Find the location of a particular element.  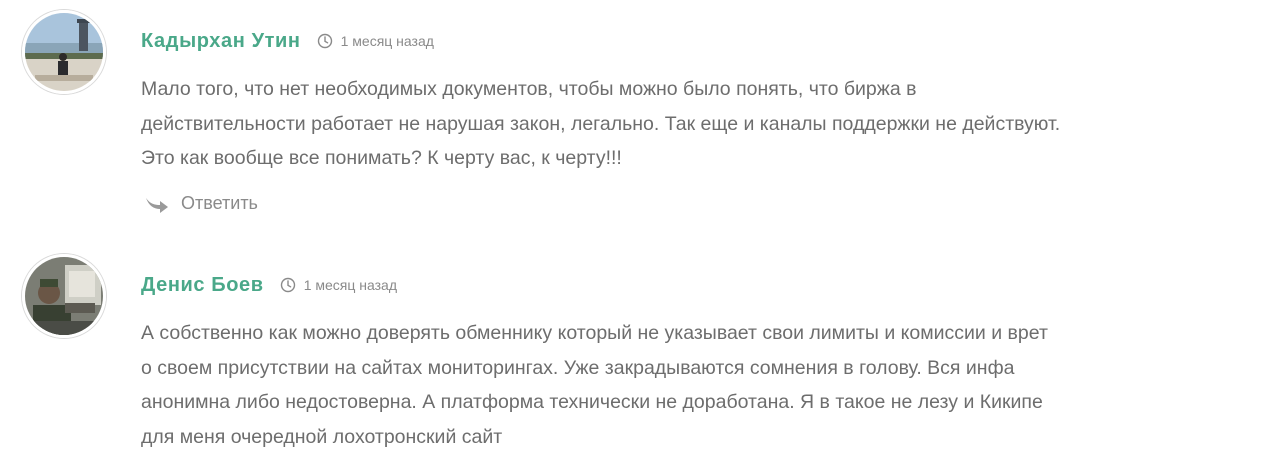

reply-label: Ответить is located at coordinates (219, 203).